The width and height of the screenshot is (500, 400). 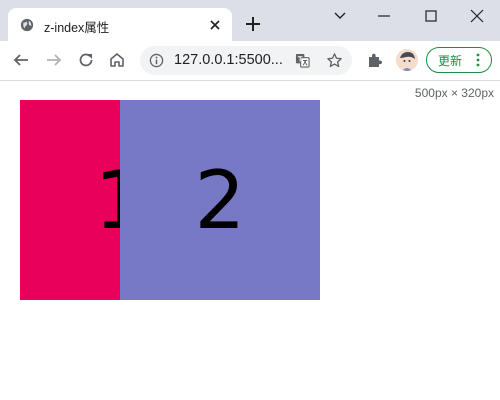 I want to click on avatar, so click(x=407, y=60).